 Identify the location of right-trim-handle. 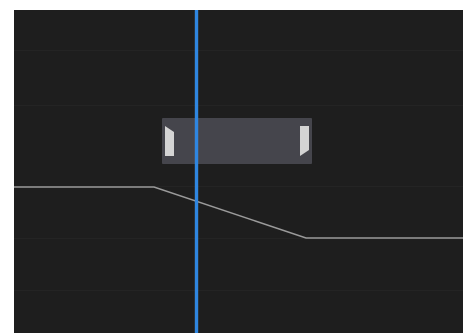
(304, 141).